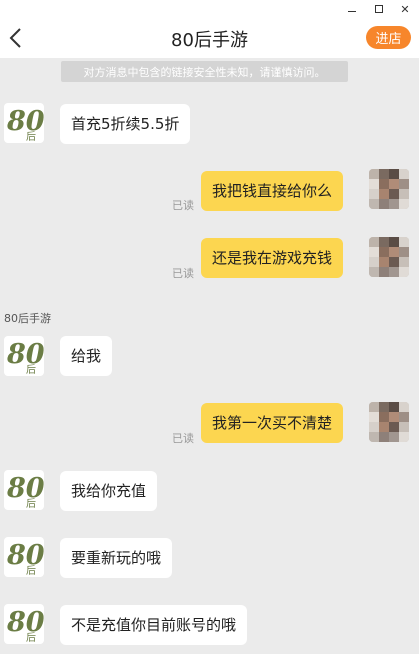 Image resolution: width=419 pixels, height=654 pixels. I want to click on enter-shop-button: 进店, so click(388, 37).